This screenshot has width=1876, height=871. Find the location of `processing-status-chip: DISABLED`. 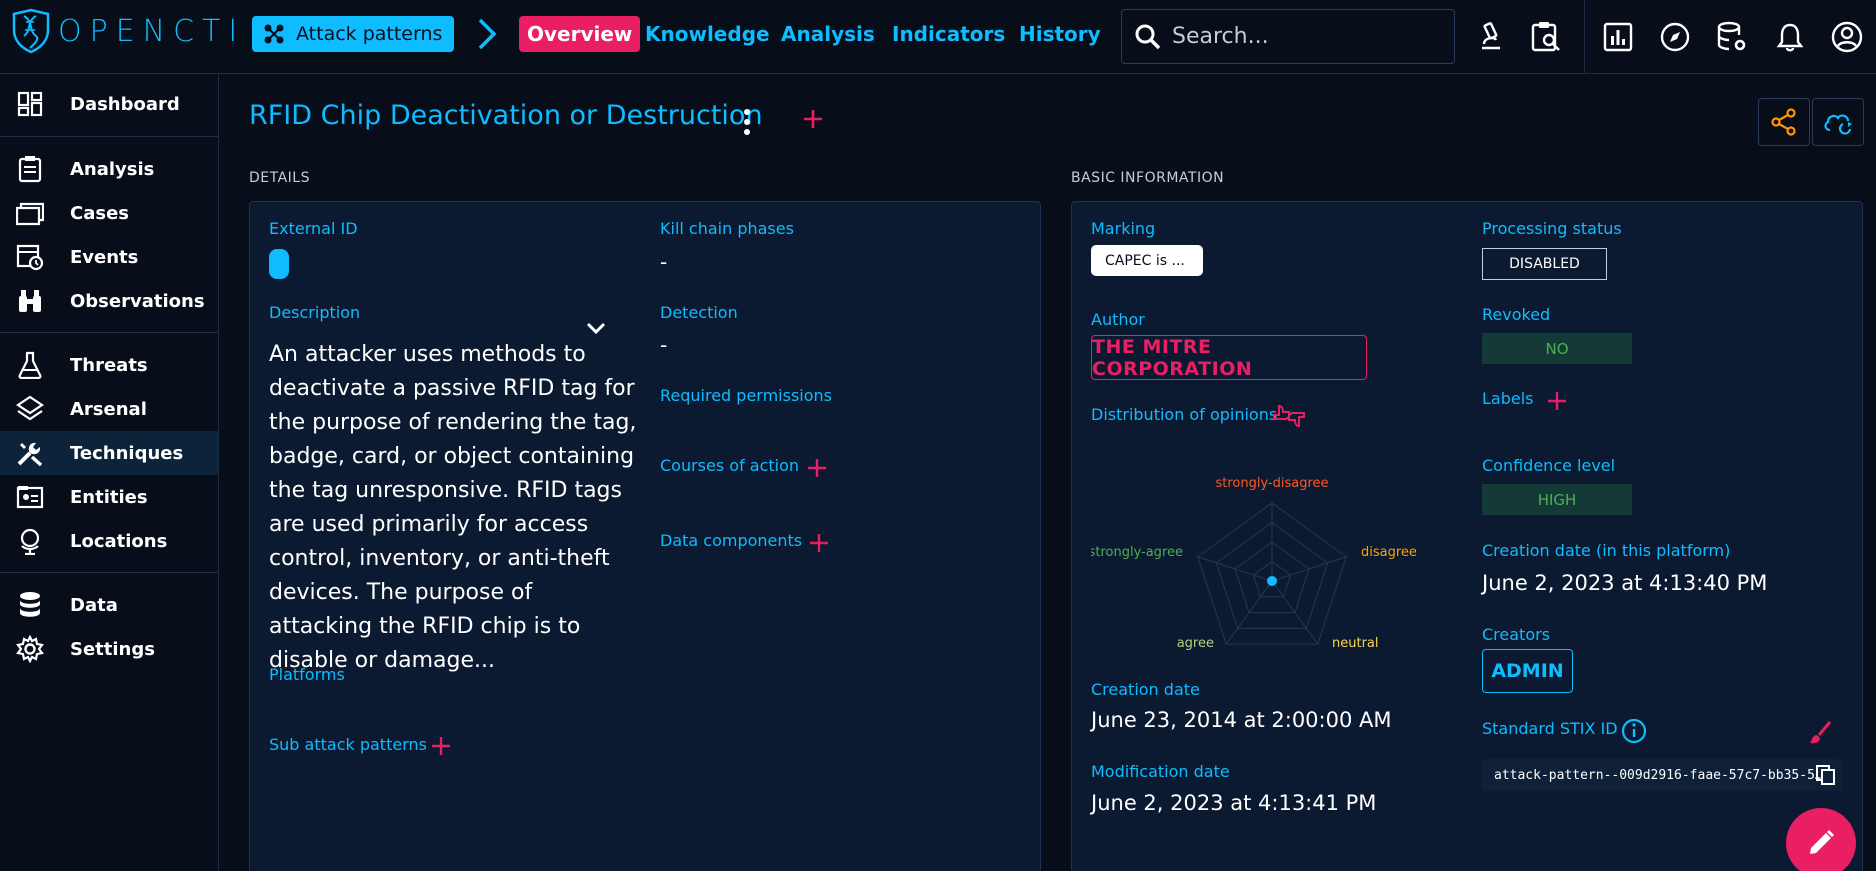

processing-status-chip: DISABLED is located at coordinates (1544, 264).